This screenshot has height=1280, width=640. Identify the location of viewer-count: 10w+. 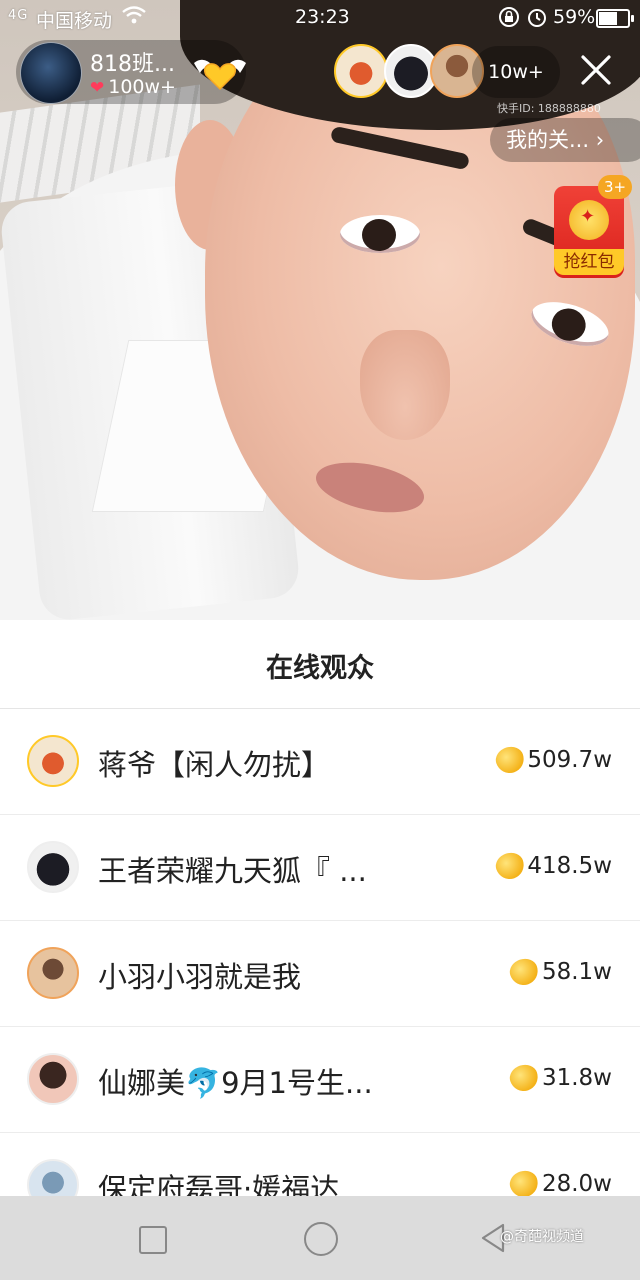
(516, 72).